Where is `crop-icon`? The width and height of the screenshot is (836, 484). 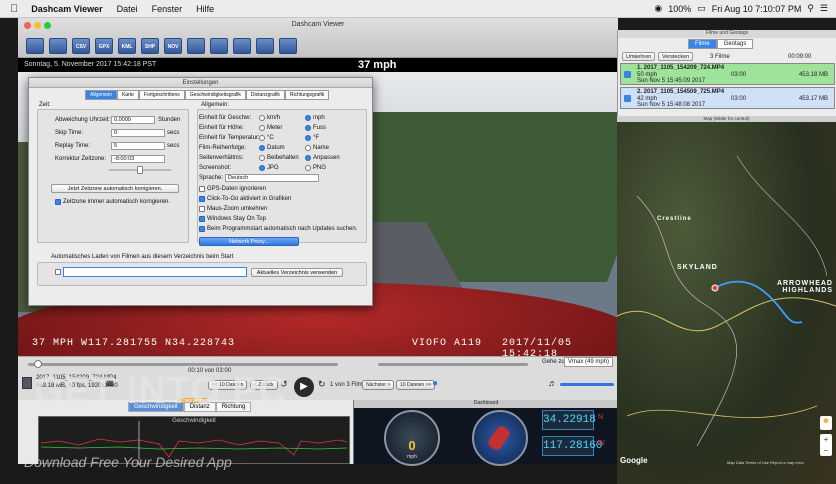 crop-icon is located at coordinates (242, 46).